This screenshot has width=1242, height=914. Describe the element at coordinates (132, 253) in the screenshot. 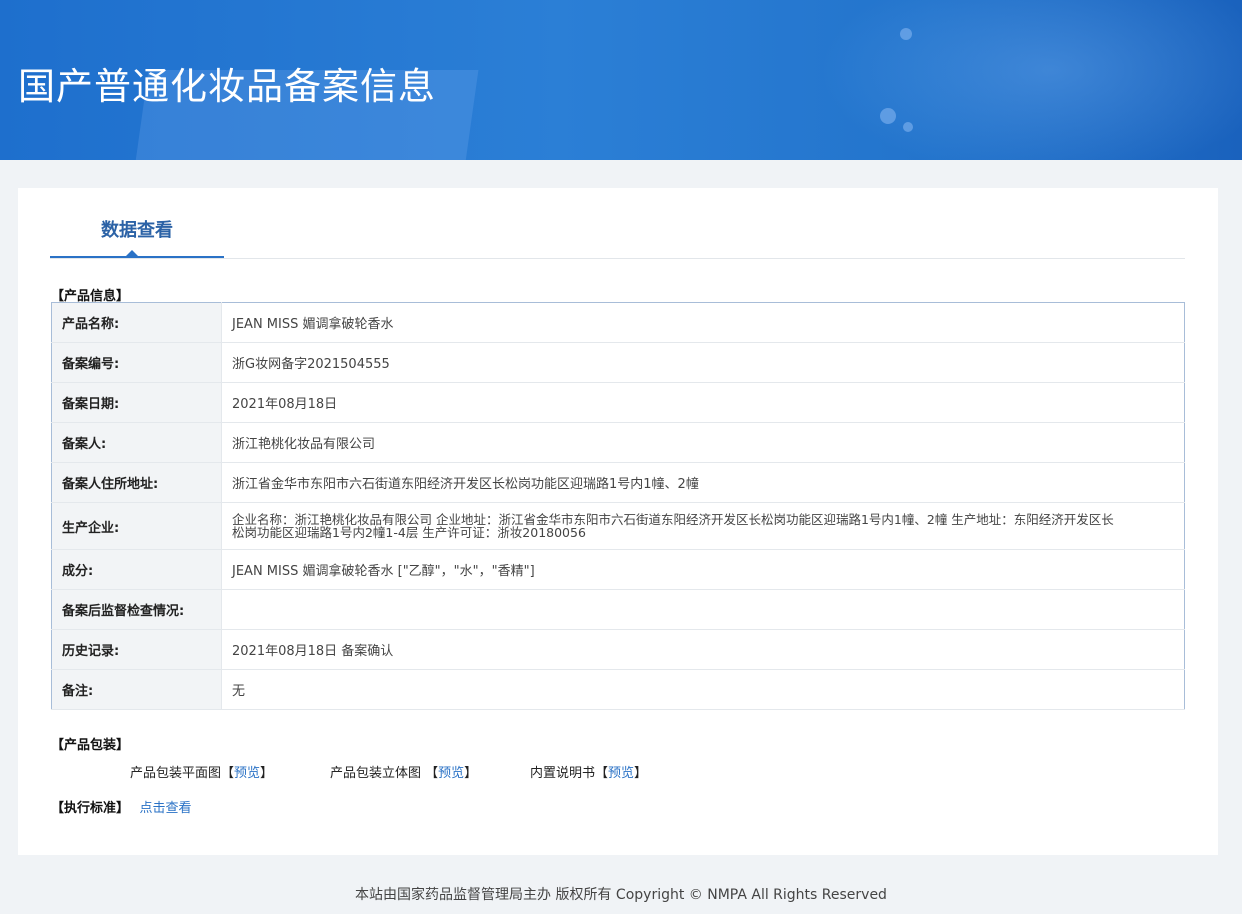

I see `tab-caret-icon` at that location.